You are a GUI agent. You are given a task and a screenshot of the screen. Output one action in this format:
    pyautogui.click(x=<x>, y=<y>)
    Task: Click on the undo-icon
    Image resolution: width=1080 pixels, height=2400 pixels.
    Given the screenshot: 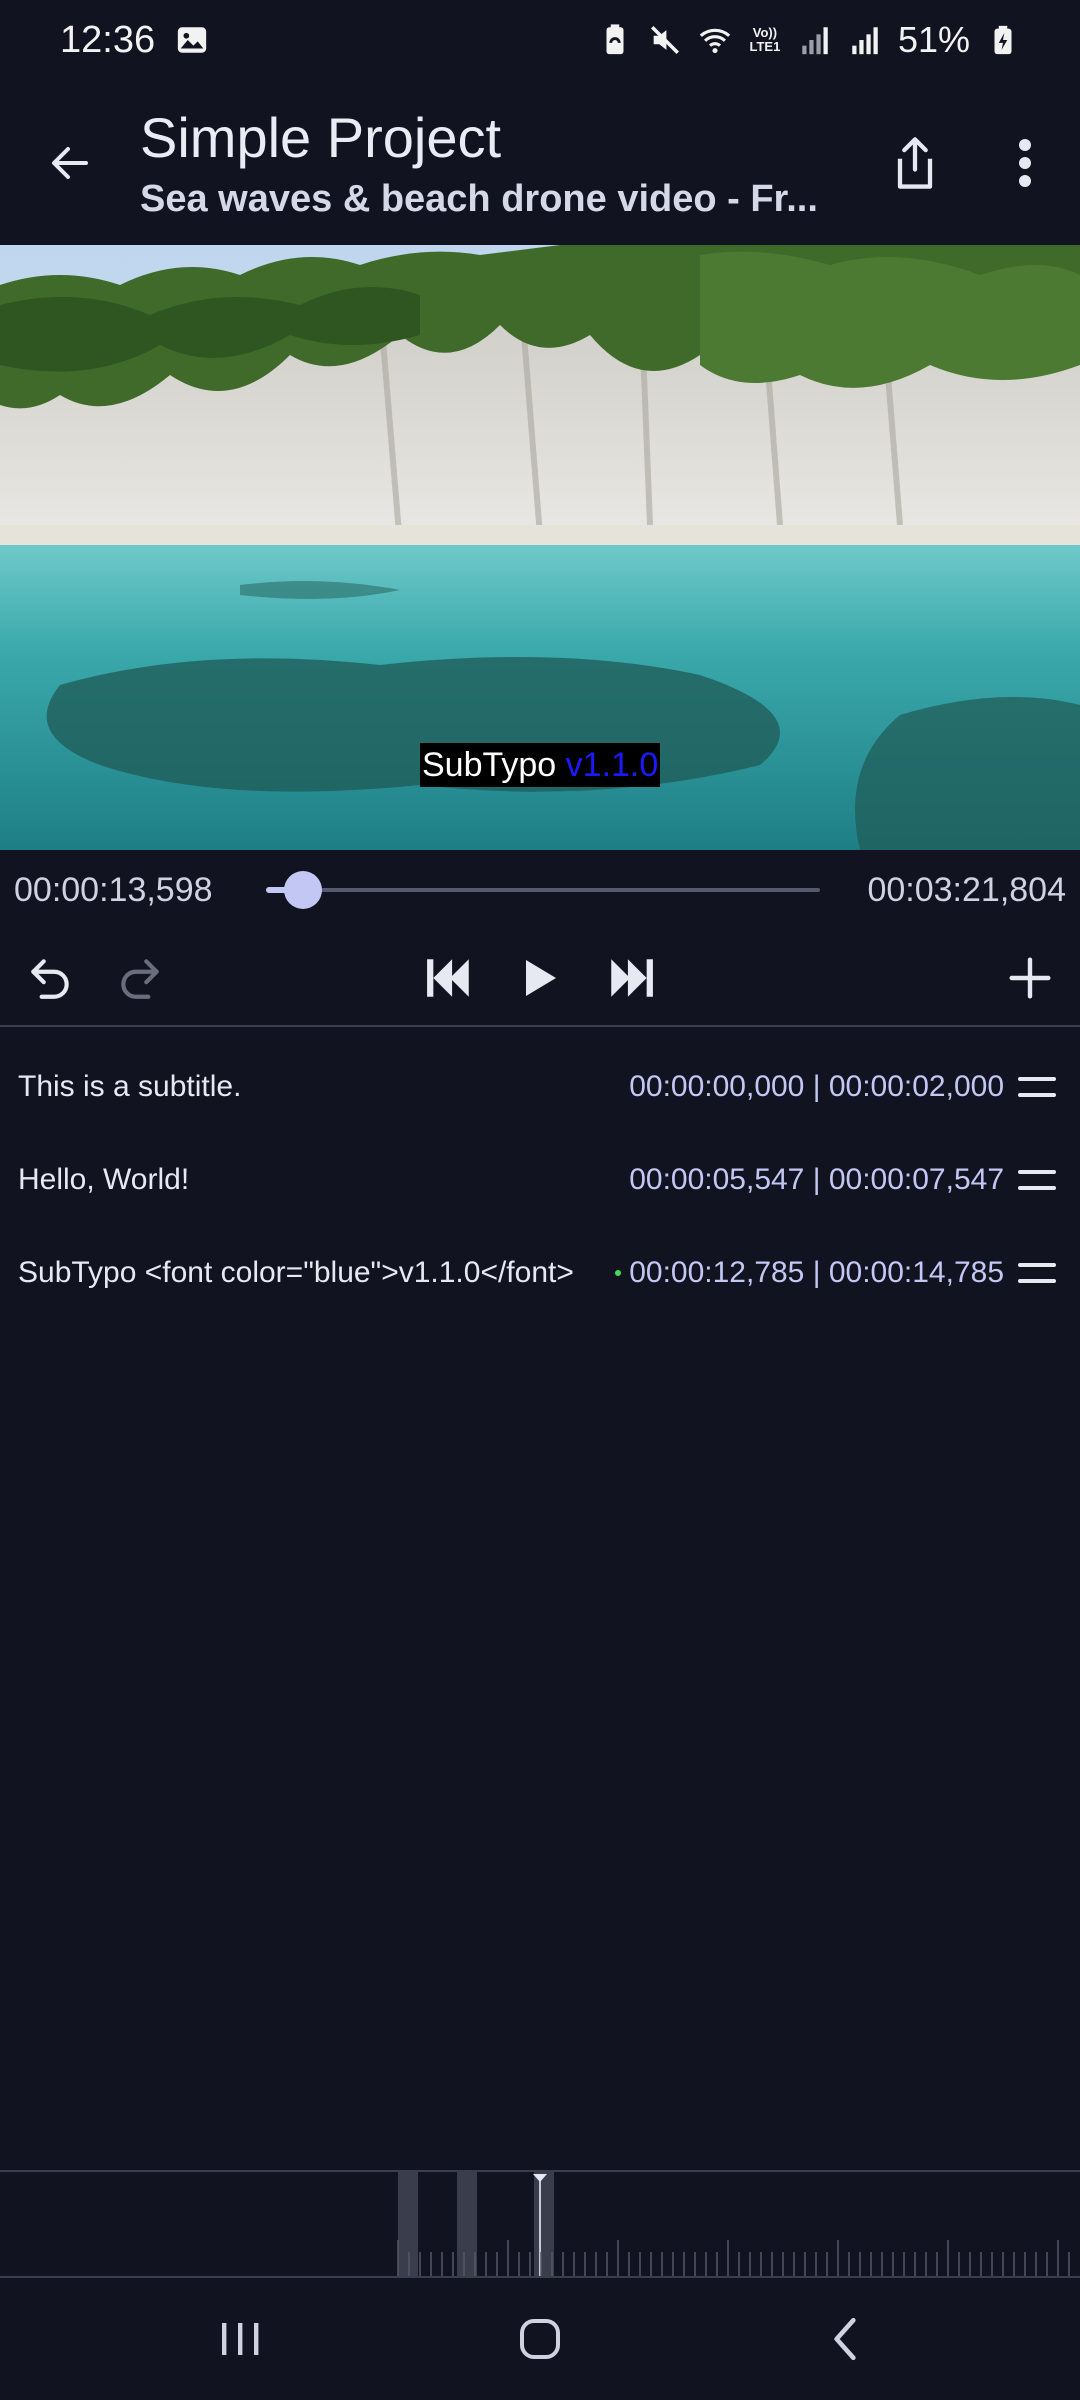 What is the action you would take?
    pyautogui.click(x=50, y=978)
    